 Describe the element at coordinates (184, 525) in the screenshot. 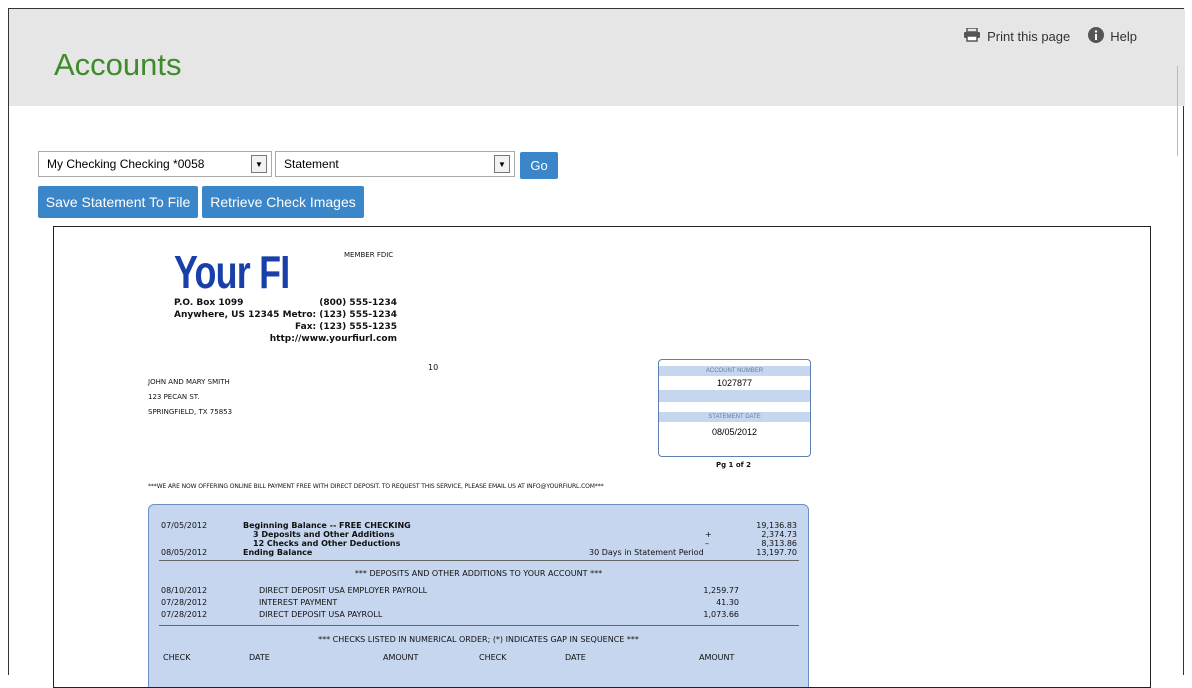

I see `summary-date: 07/05/2012` at that location.